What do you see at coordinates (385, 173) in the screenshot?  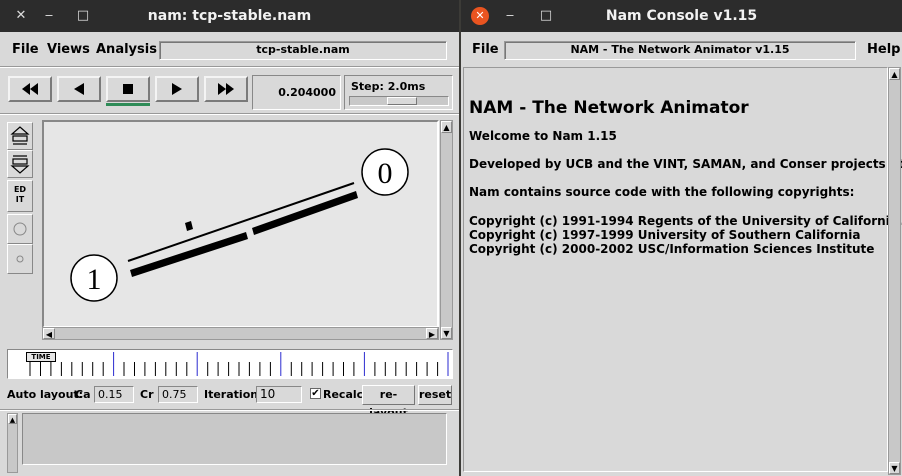 I see `node-0-label: 0` at bounding box center [385, 173].